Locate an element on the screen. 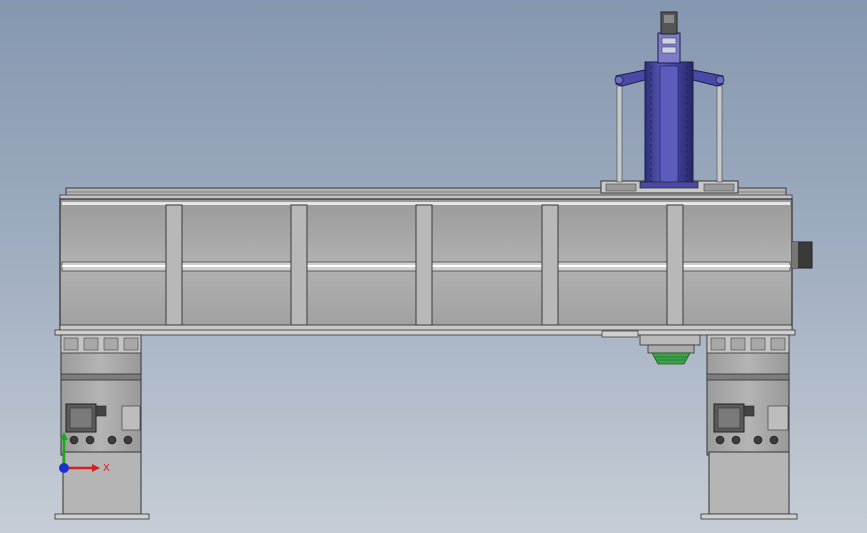  right-leg is located at coordinates (749, 427).